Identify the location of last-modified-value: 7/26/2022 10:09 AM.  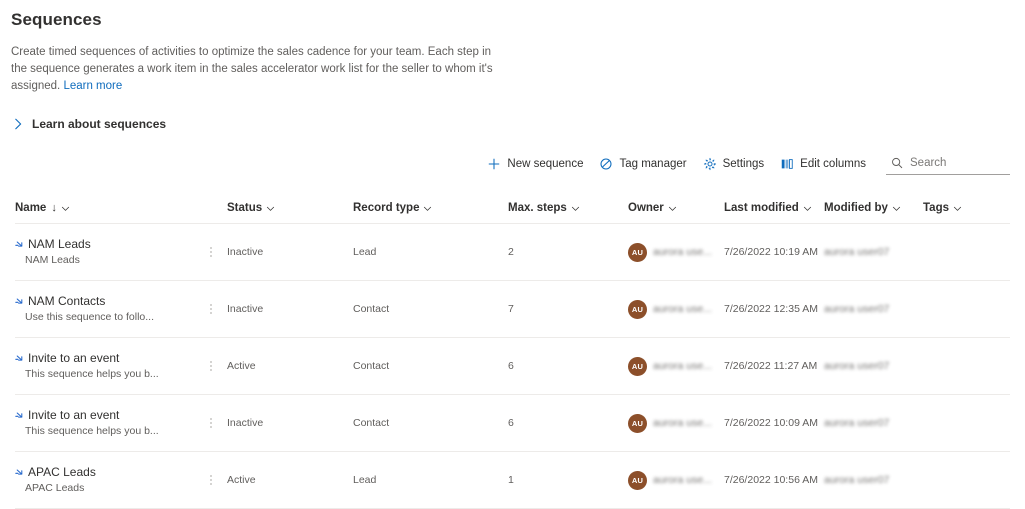
(771, 423).